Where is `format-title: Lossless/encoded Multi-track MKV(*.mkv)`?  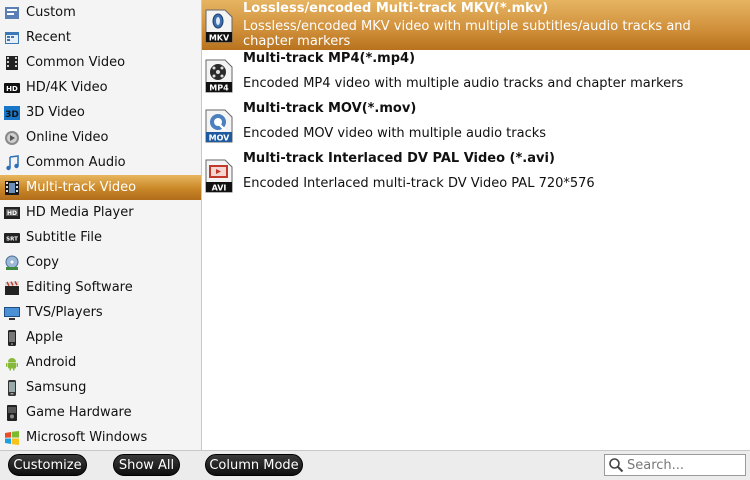
format-title: Lossless/encoded Multi-track MKV(*.mkv) is located at coordinates (396, 8).